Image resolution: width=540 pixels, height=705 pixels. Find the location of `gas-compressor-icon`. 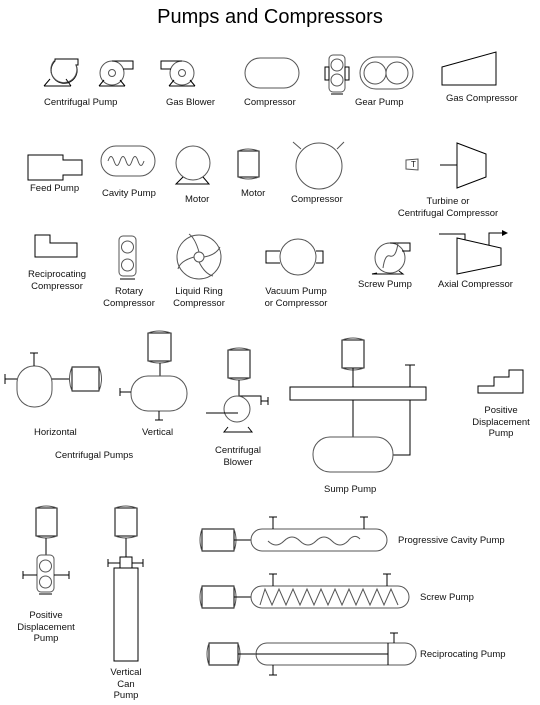

gas-compressor-icon is located at coordinates (469, 68).